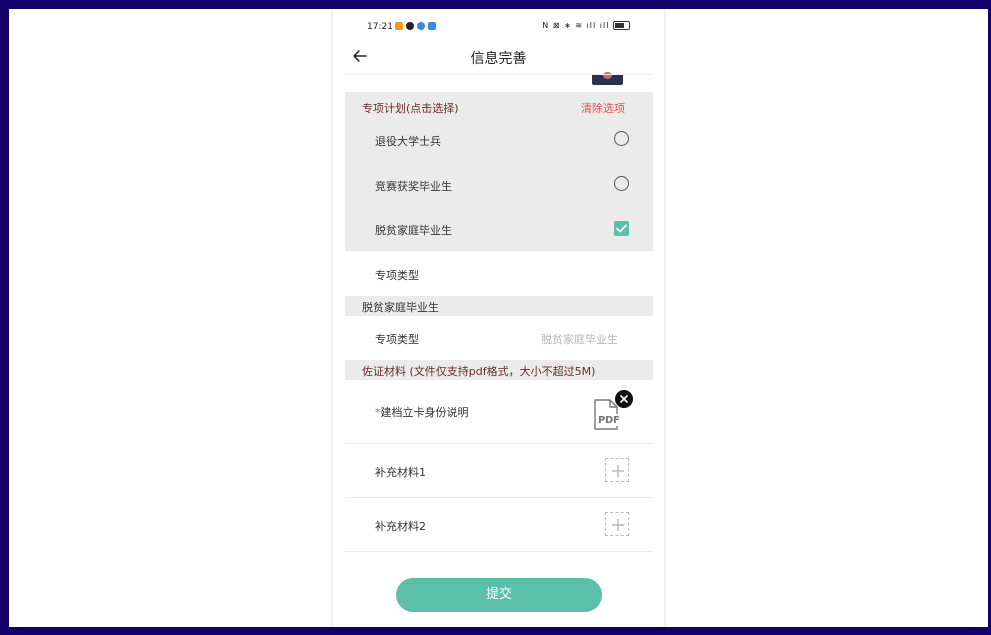  What do you see at coordinates (624, 399) in the screenshot?
I see `remove-file-icon` at bounding box center [624, 399].